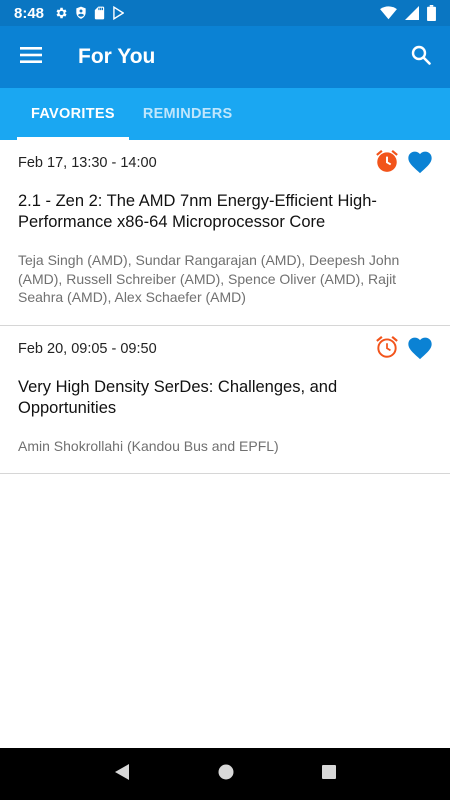 This screenshot has width=450, height=800. Describe the element at coordinates (431, 13) in the screenshot. I see `battery-icon` at that location.